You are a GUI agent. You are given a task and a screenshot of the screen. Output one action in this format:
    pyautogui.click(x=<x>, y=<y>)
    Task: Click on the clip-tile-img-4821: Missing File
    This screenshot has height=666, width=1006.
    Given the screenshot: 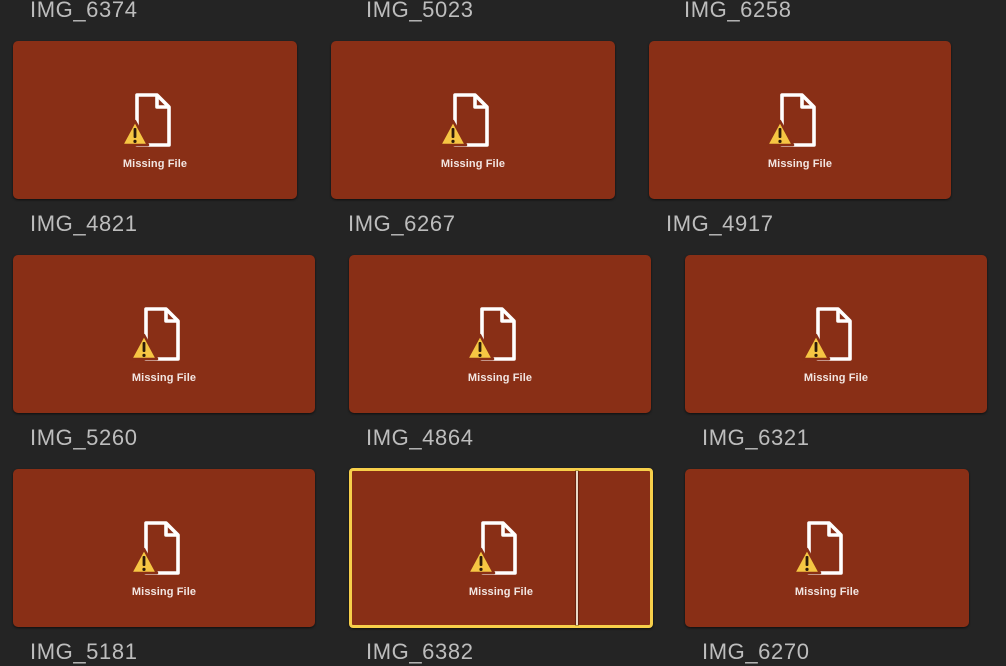 What is the action you would take?
    pyautogui.click(x=155, y=120)
    